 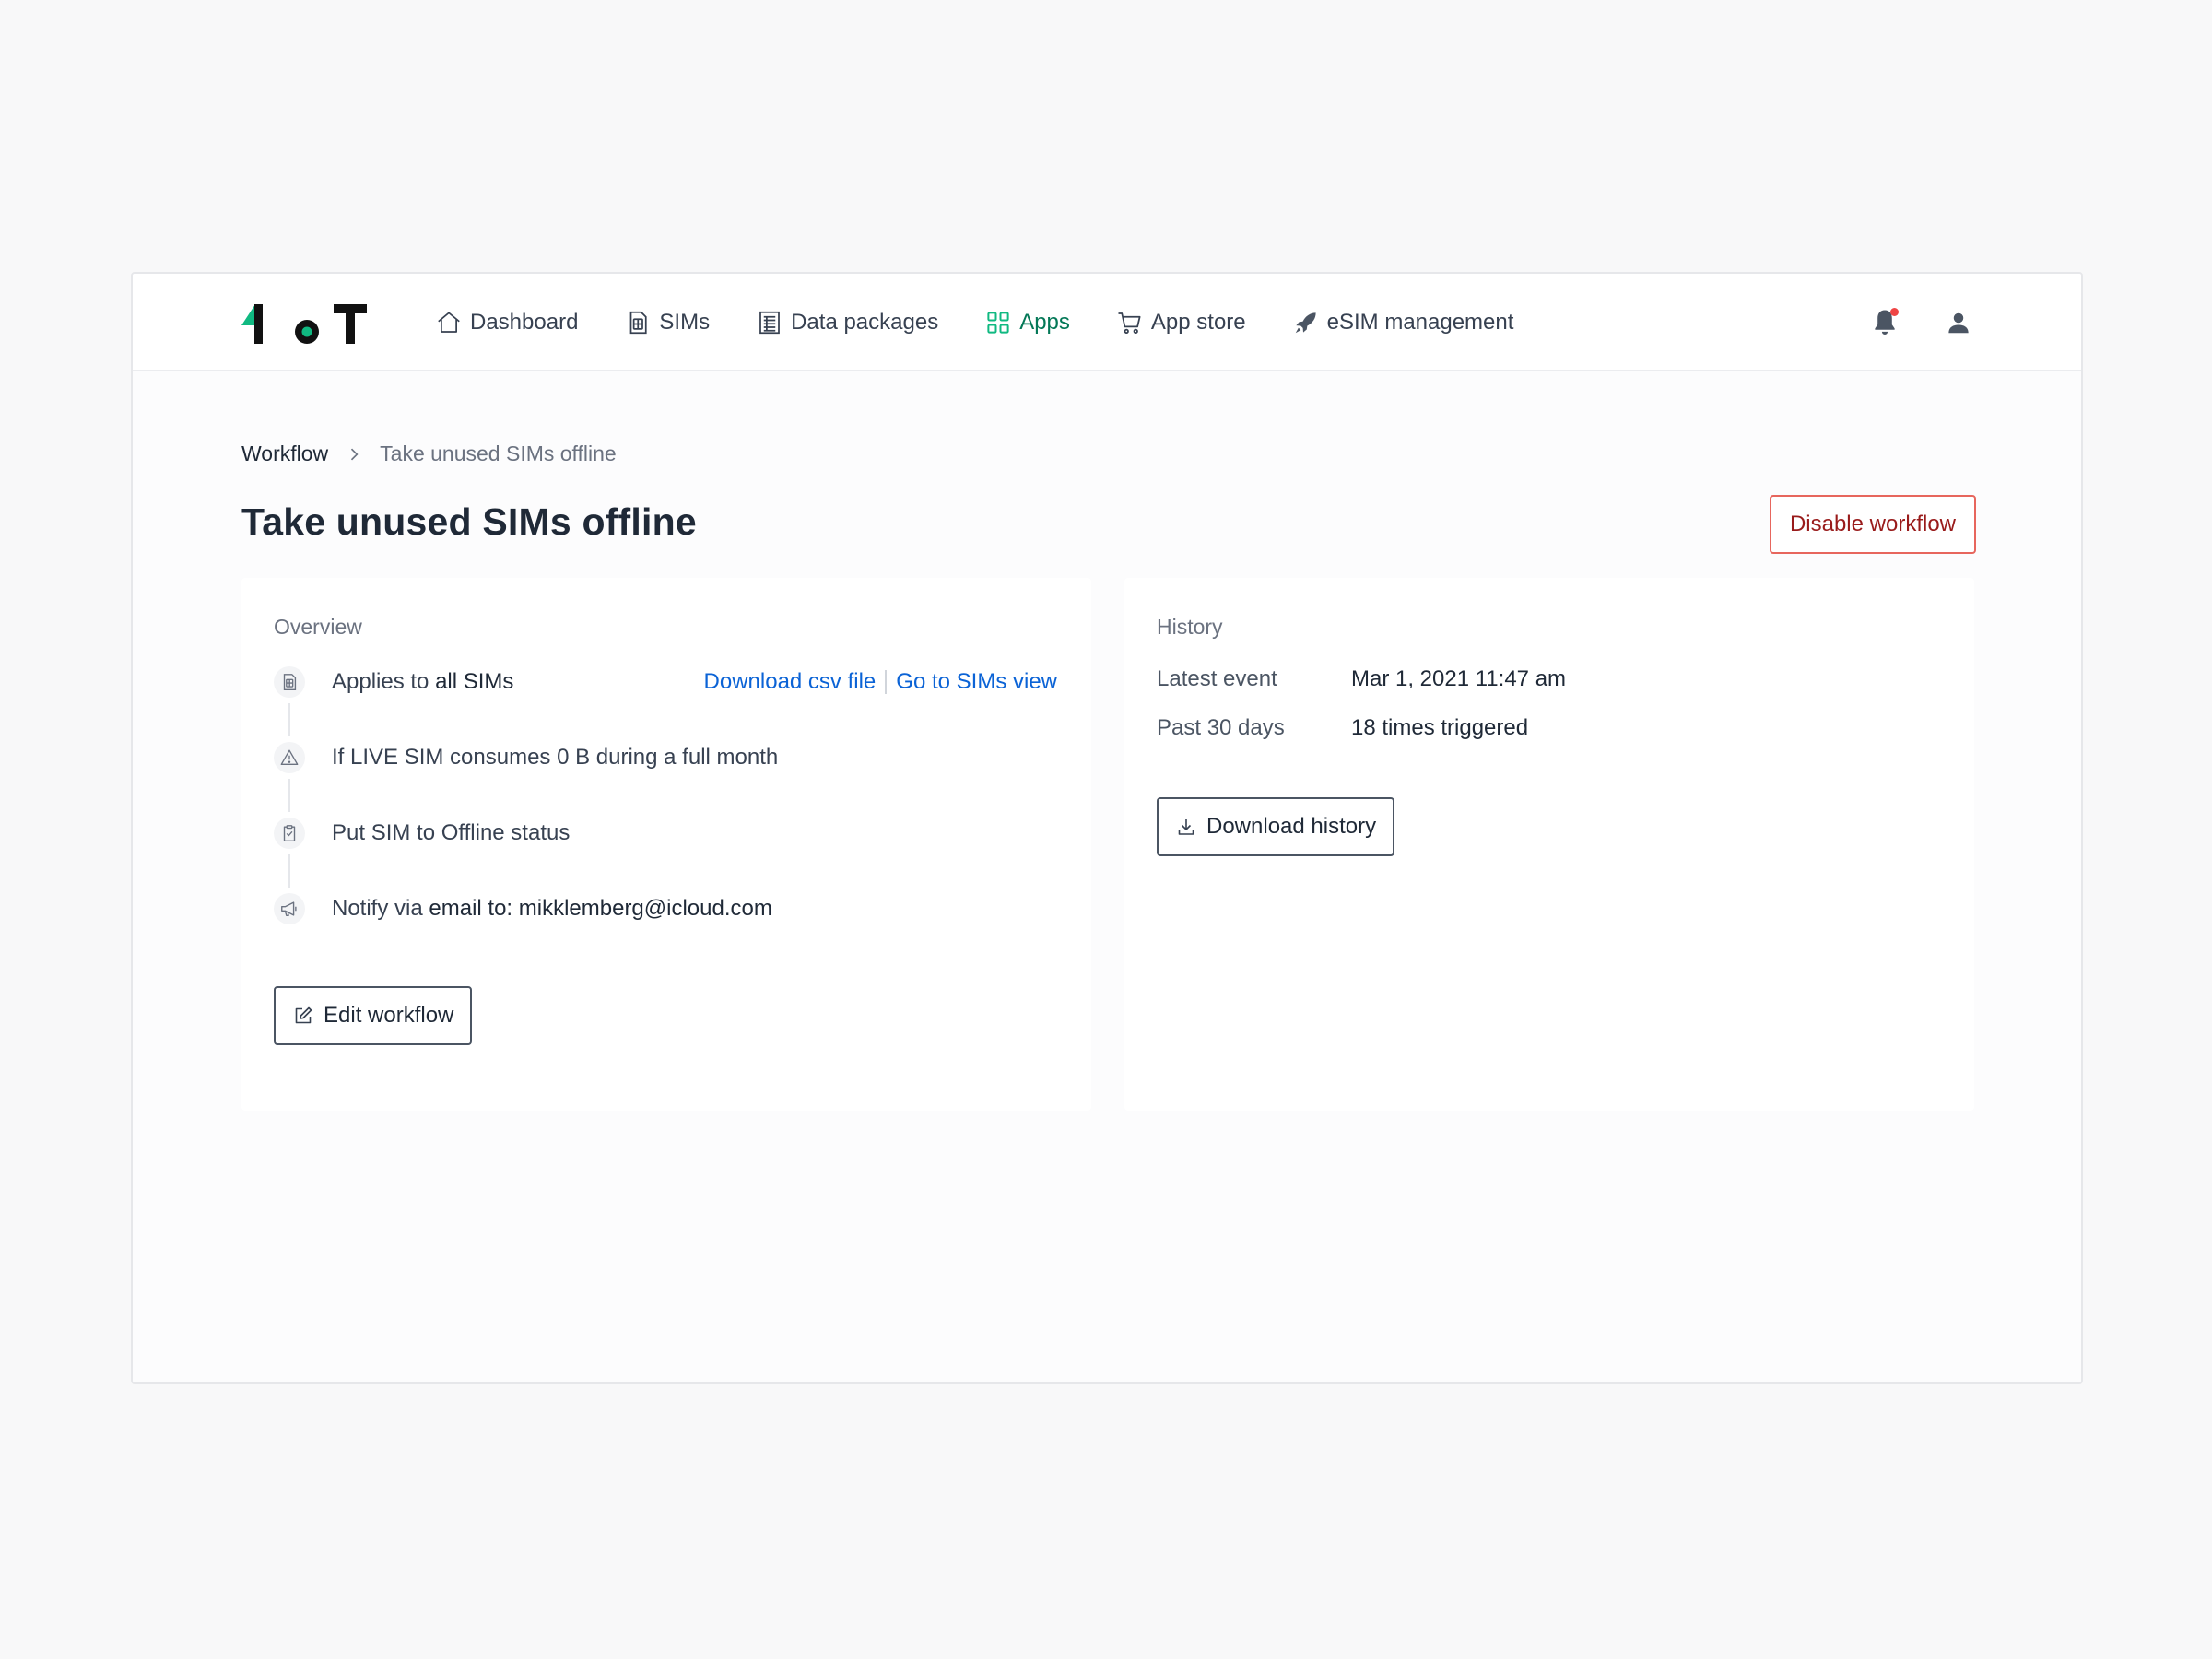 I want to click on nav-item-label: SIMs, so click(x=685, y=322).